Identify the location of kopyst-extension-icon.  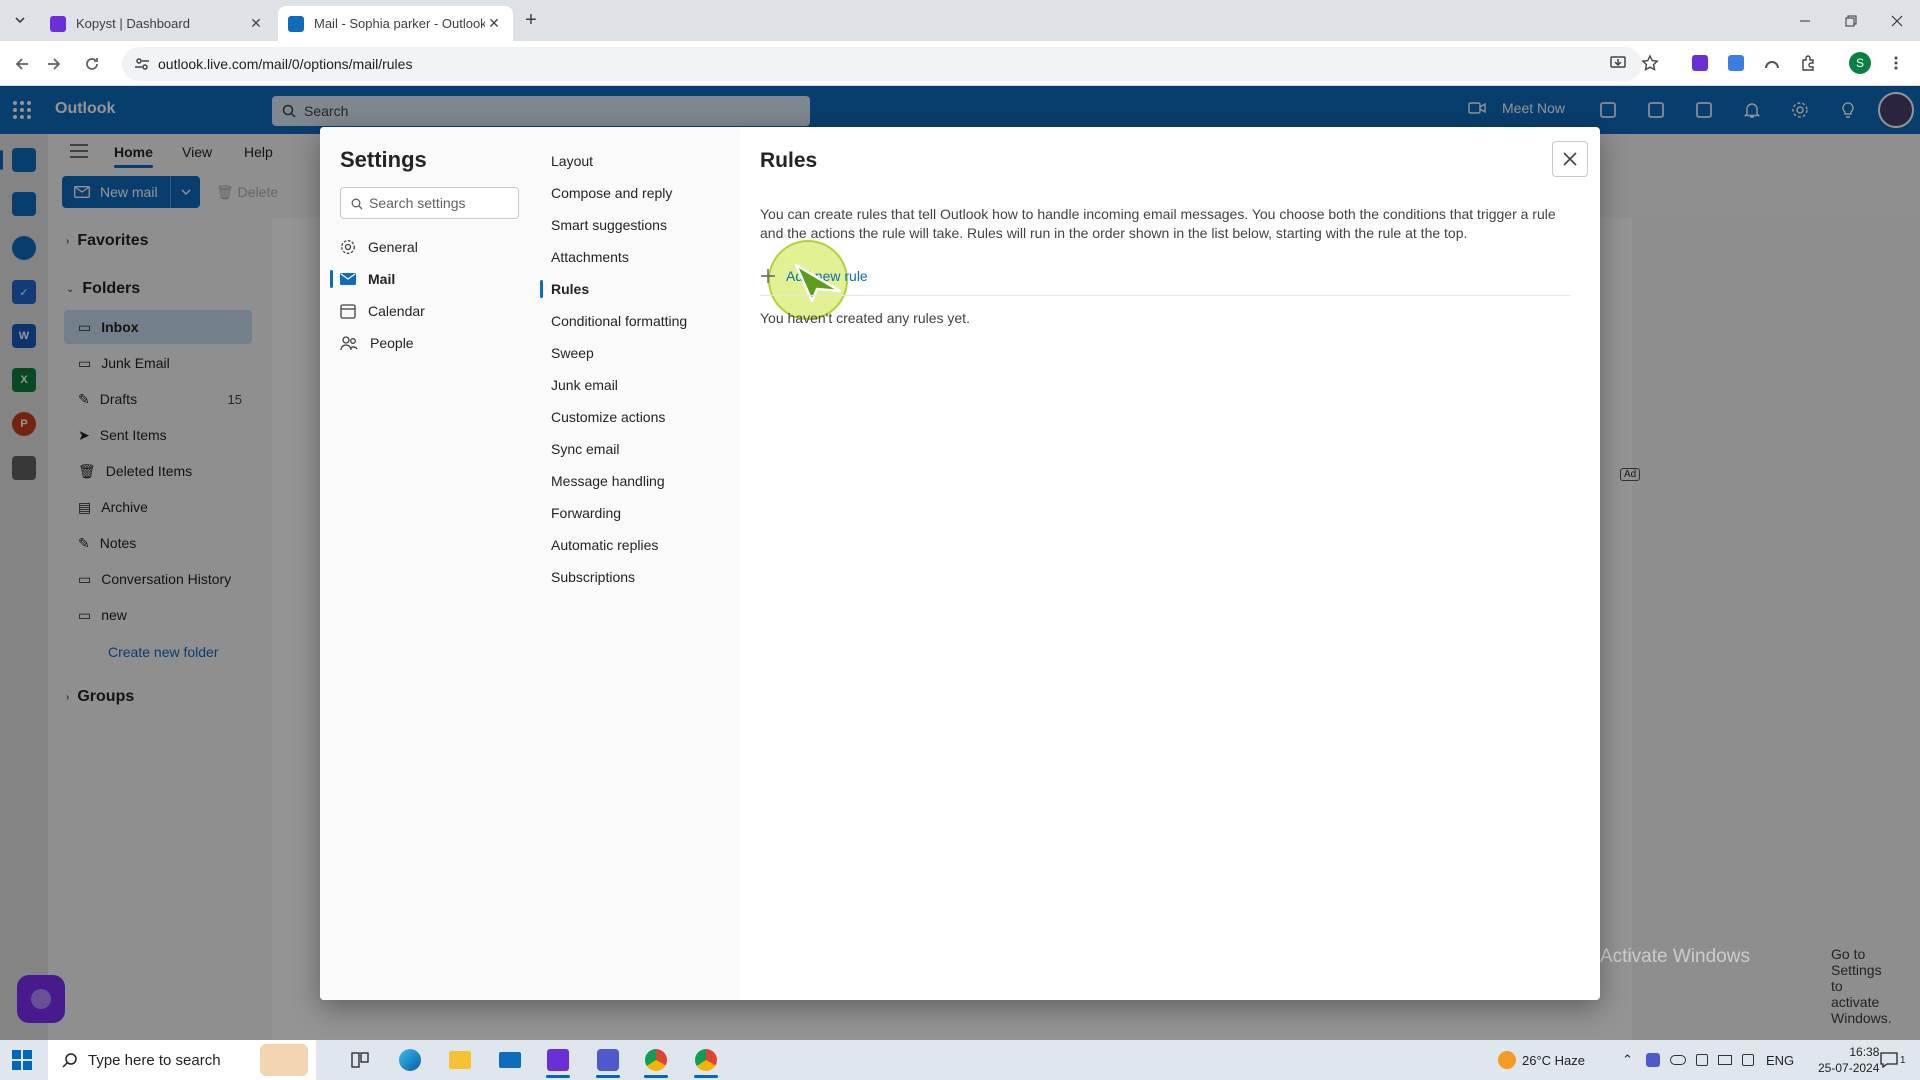
(1700, 63).